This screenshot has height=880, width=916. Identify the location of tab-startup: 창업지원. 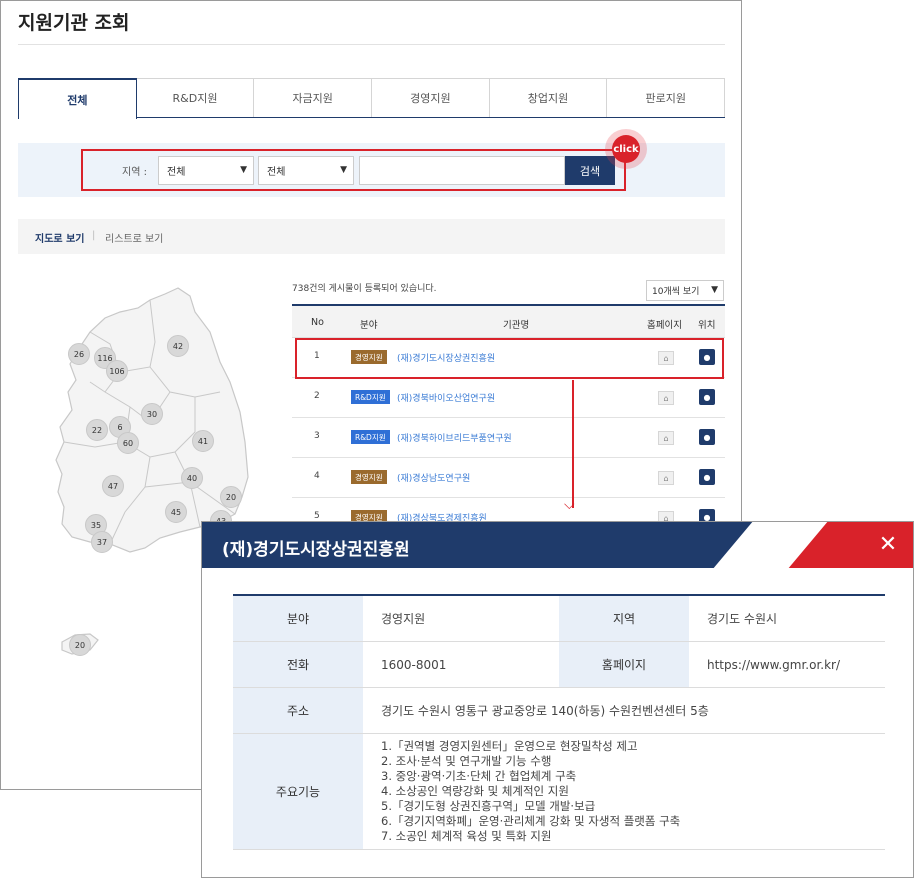
(548, 97).